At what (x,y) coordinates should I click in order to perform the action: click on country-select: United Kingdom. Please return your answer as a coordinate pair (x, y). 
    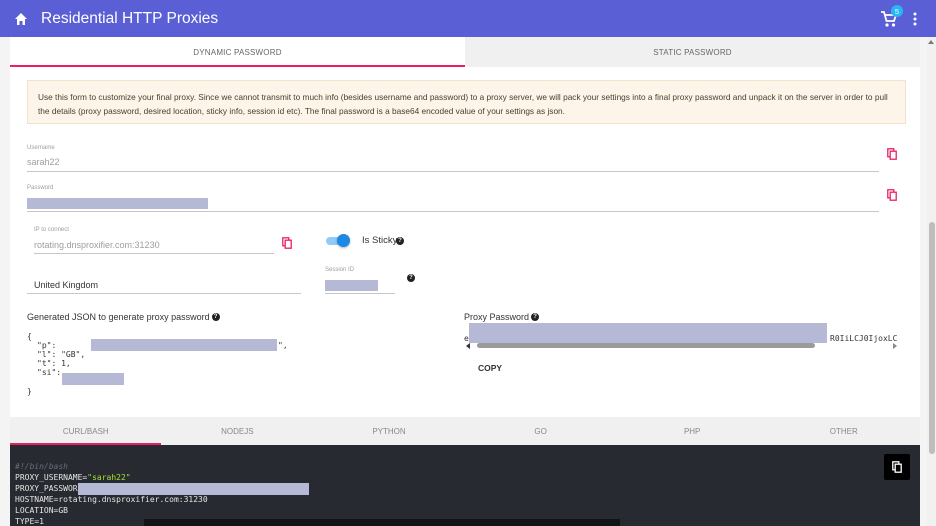
    Looking at the image, I should click on (66, 285).